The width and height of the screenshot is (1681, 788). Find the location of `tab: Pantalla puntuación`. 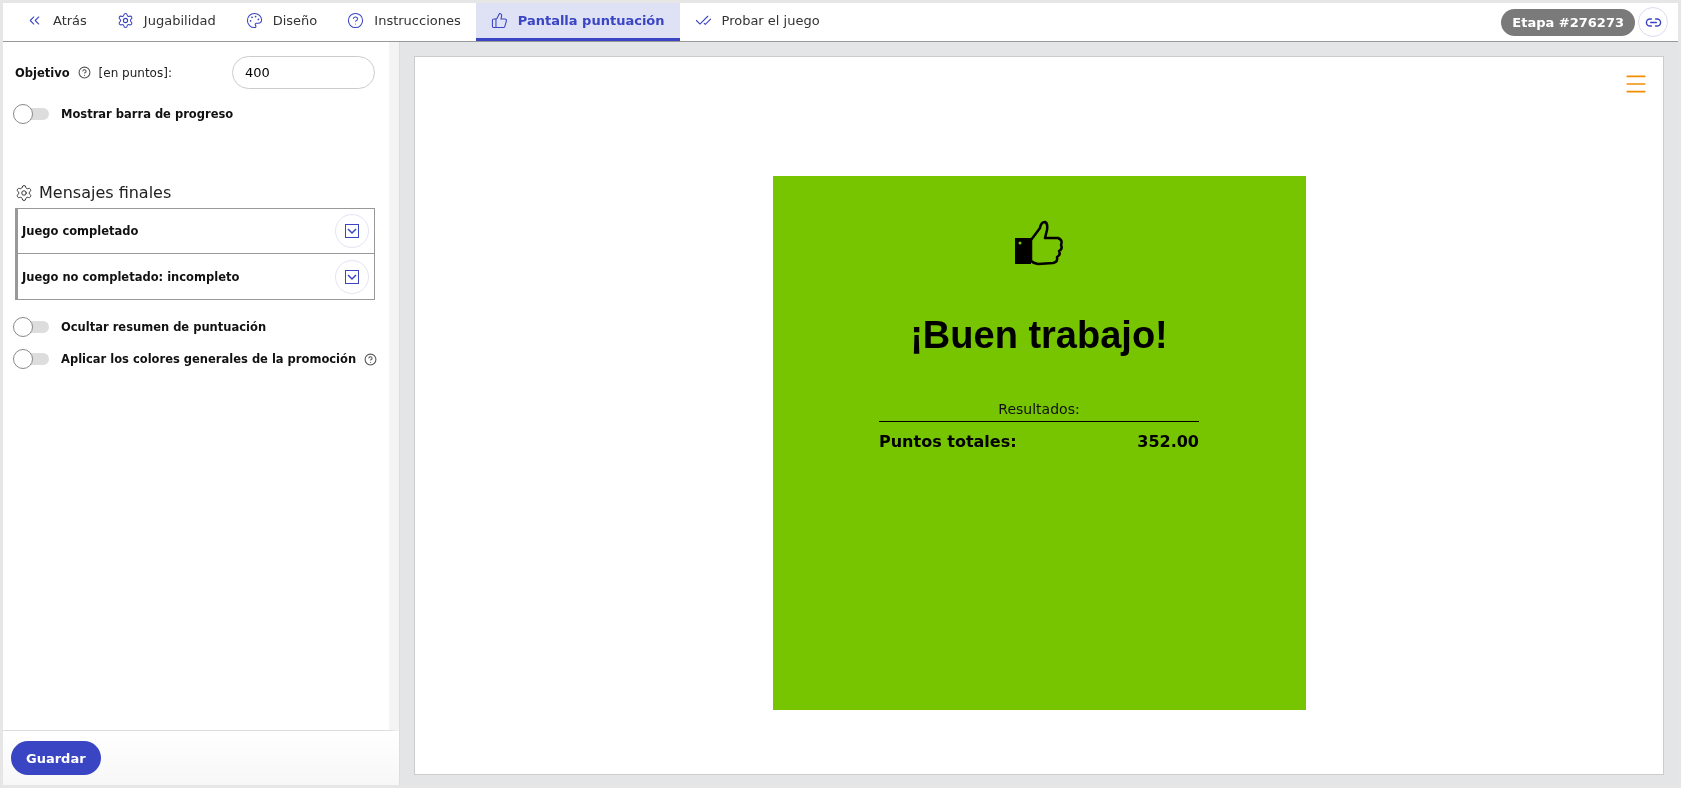

tab: Pantalla puntuación is located at coordinates (577, 22).